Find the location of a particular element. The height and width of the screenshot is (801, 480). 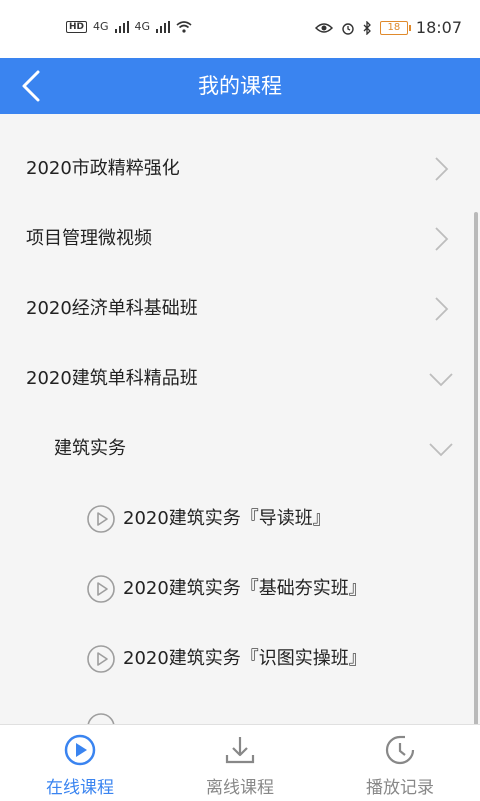

wifi-icon is located at coordinates (184, 26).